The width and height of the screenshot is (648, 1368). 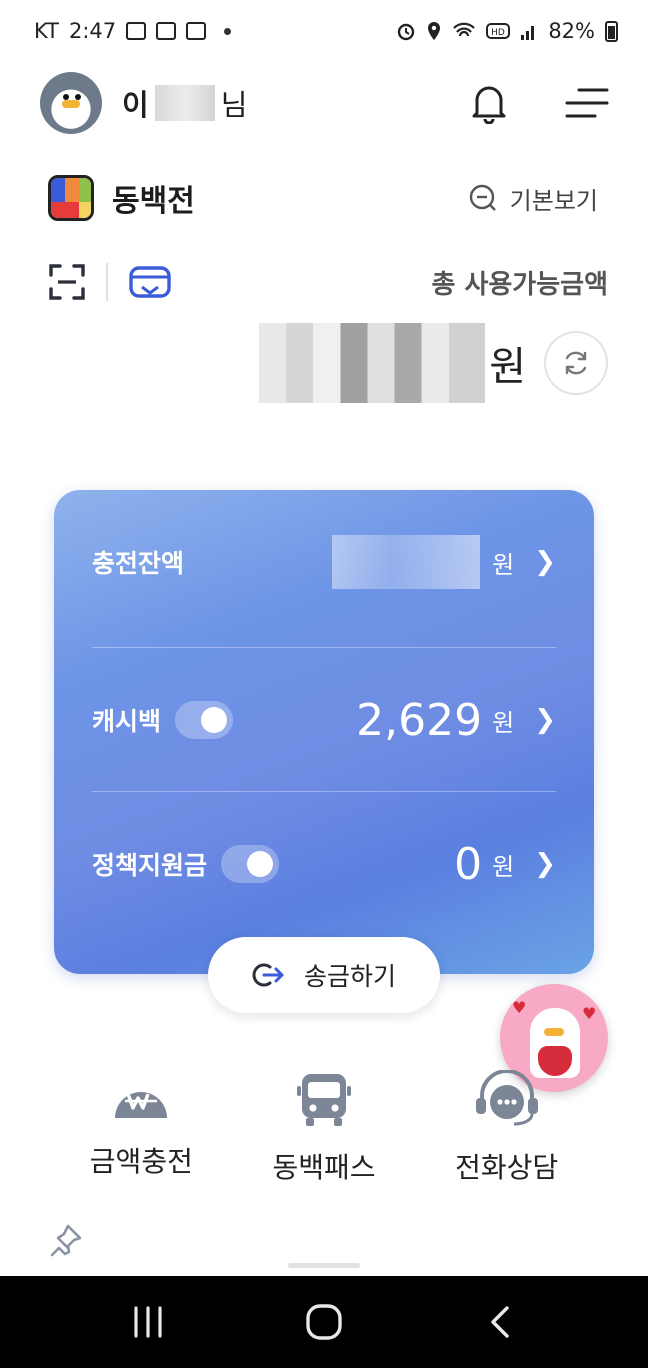 What do you see at coordinates (268, 975) in the screenshot?
I see `send-arrow-icon` at bounding box center [268, 975].